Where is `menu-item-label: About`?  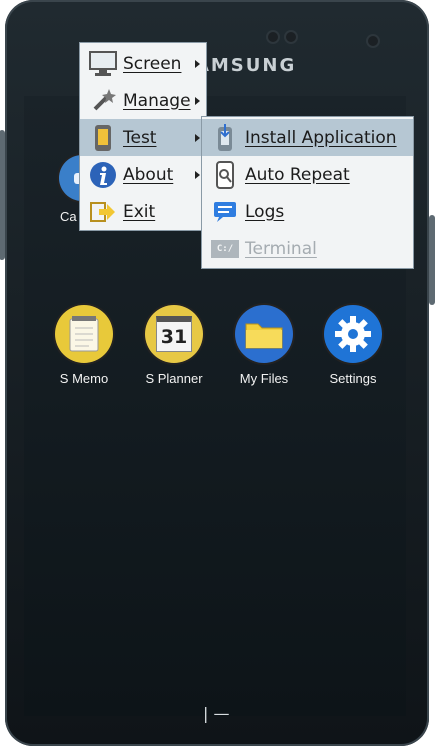 menu-item-label: About is located at coordinates (148, 174).